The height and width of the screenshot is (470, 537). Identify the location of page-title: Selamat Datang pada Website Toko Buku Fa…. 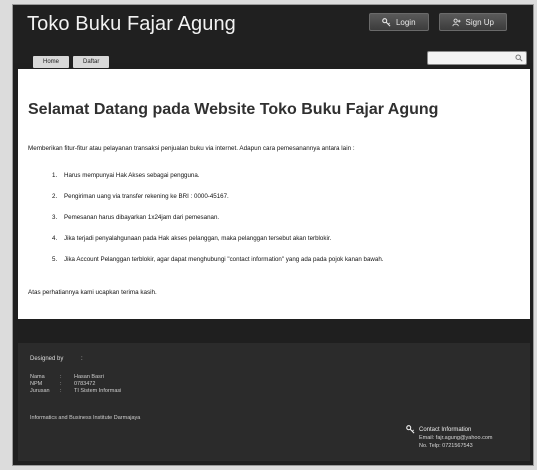
(233, 109).